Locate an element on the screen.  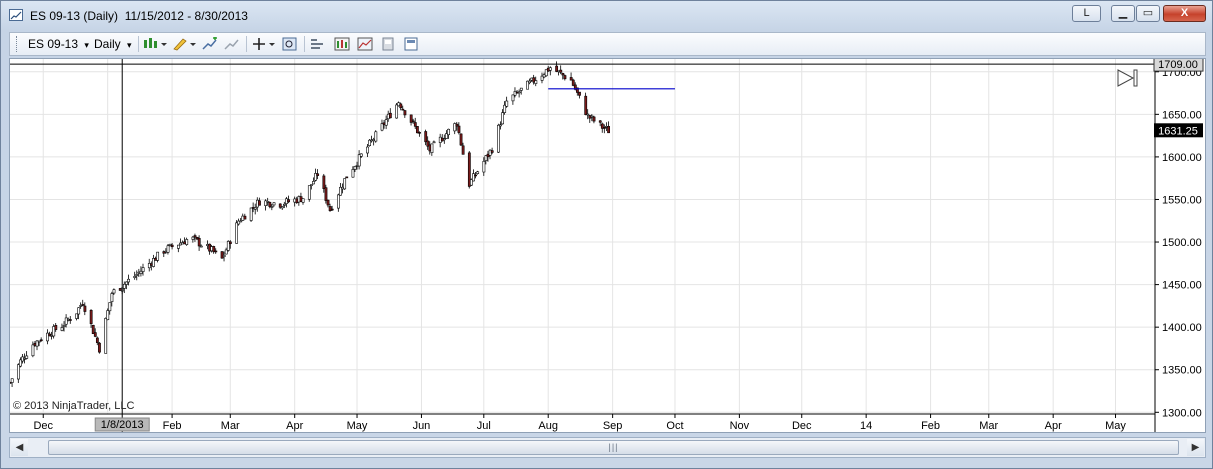
template-icon is located at coordinates (411, 44).